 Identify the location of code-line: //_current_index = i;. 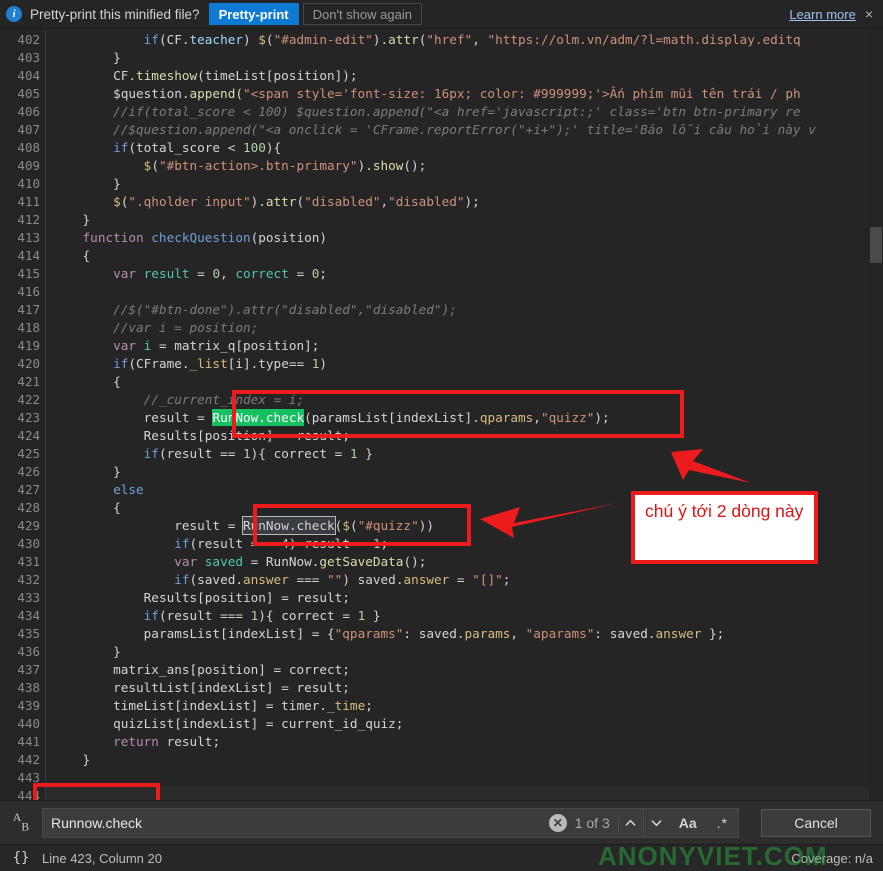
(224, 400).